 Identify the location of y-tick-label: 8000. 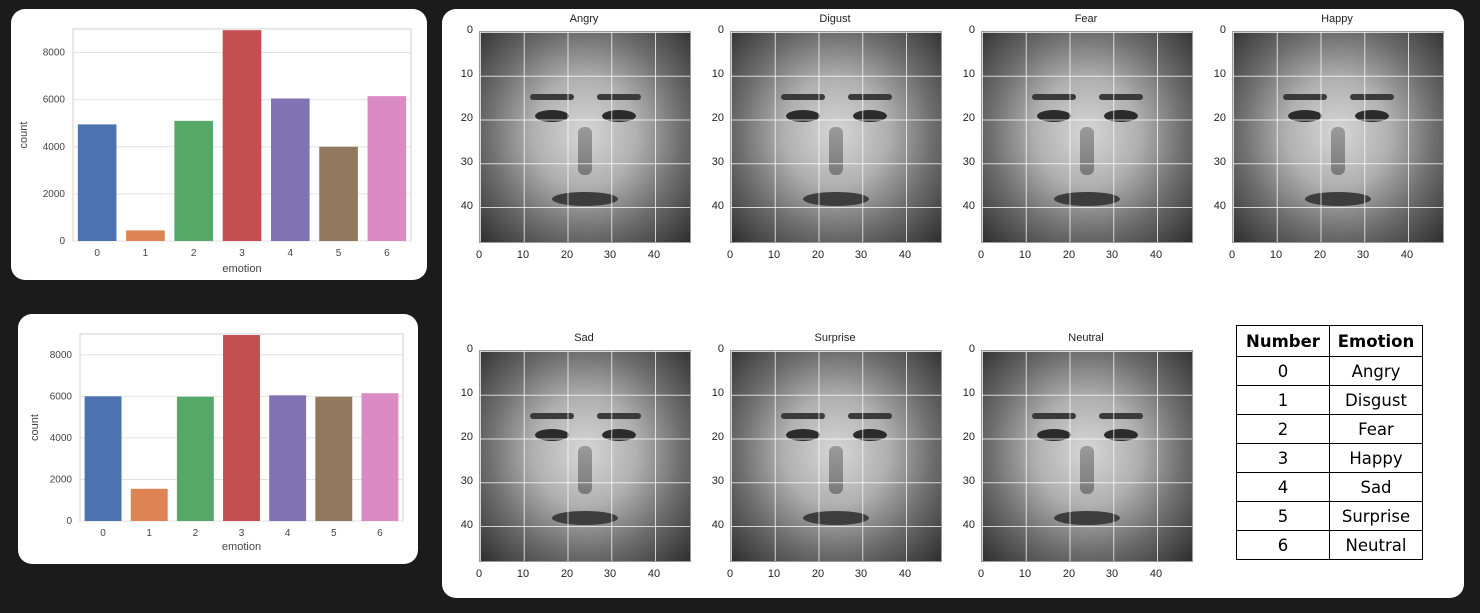
(61, 355).